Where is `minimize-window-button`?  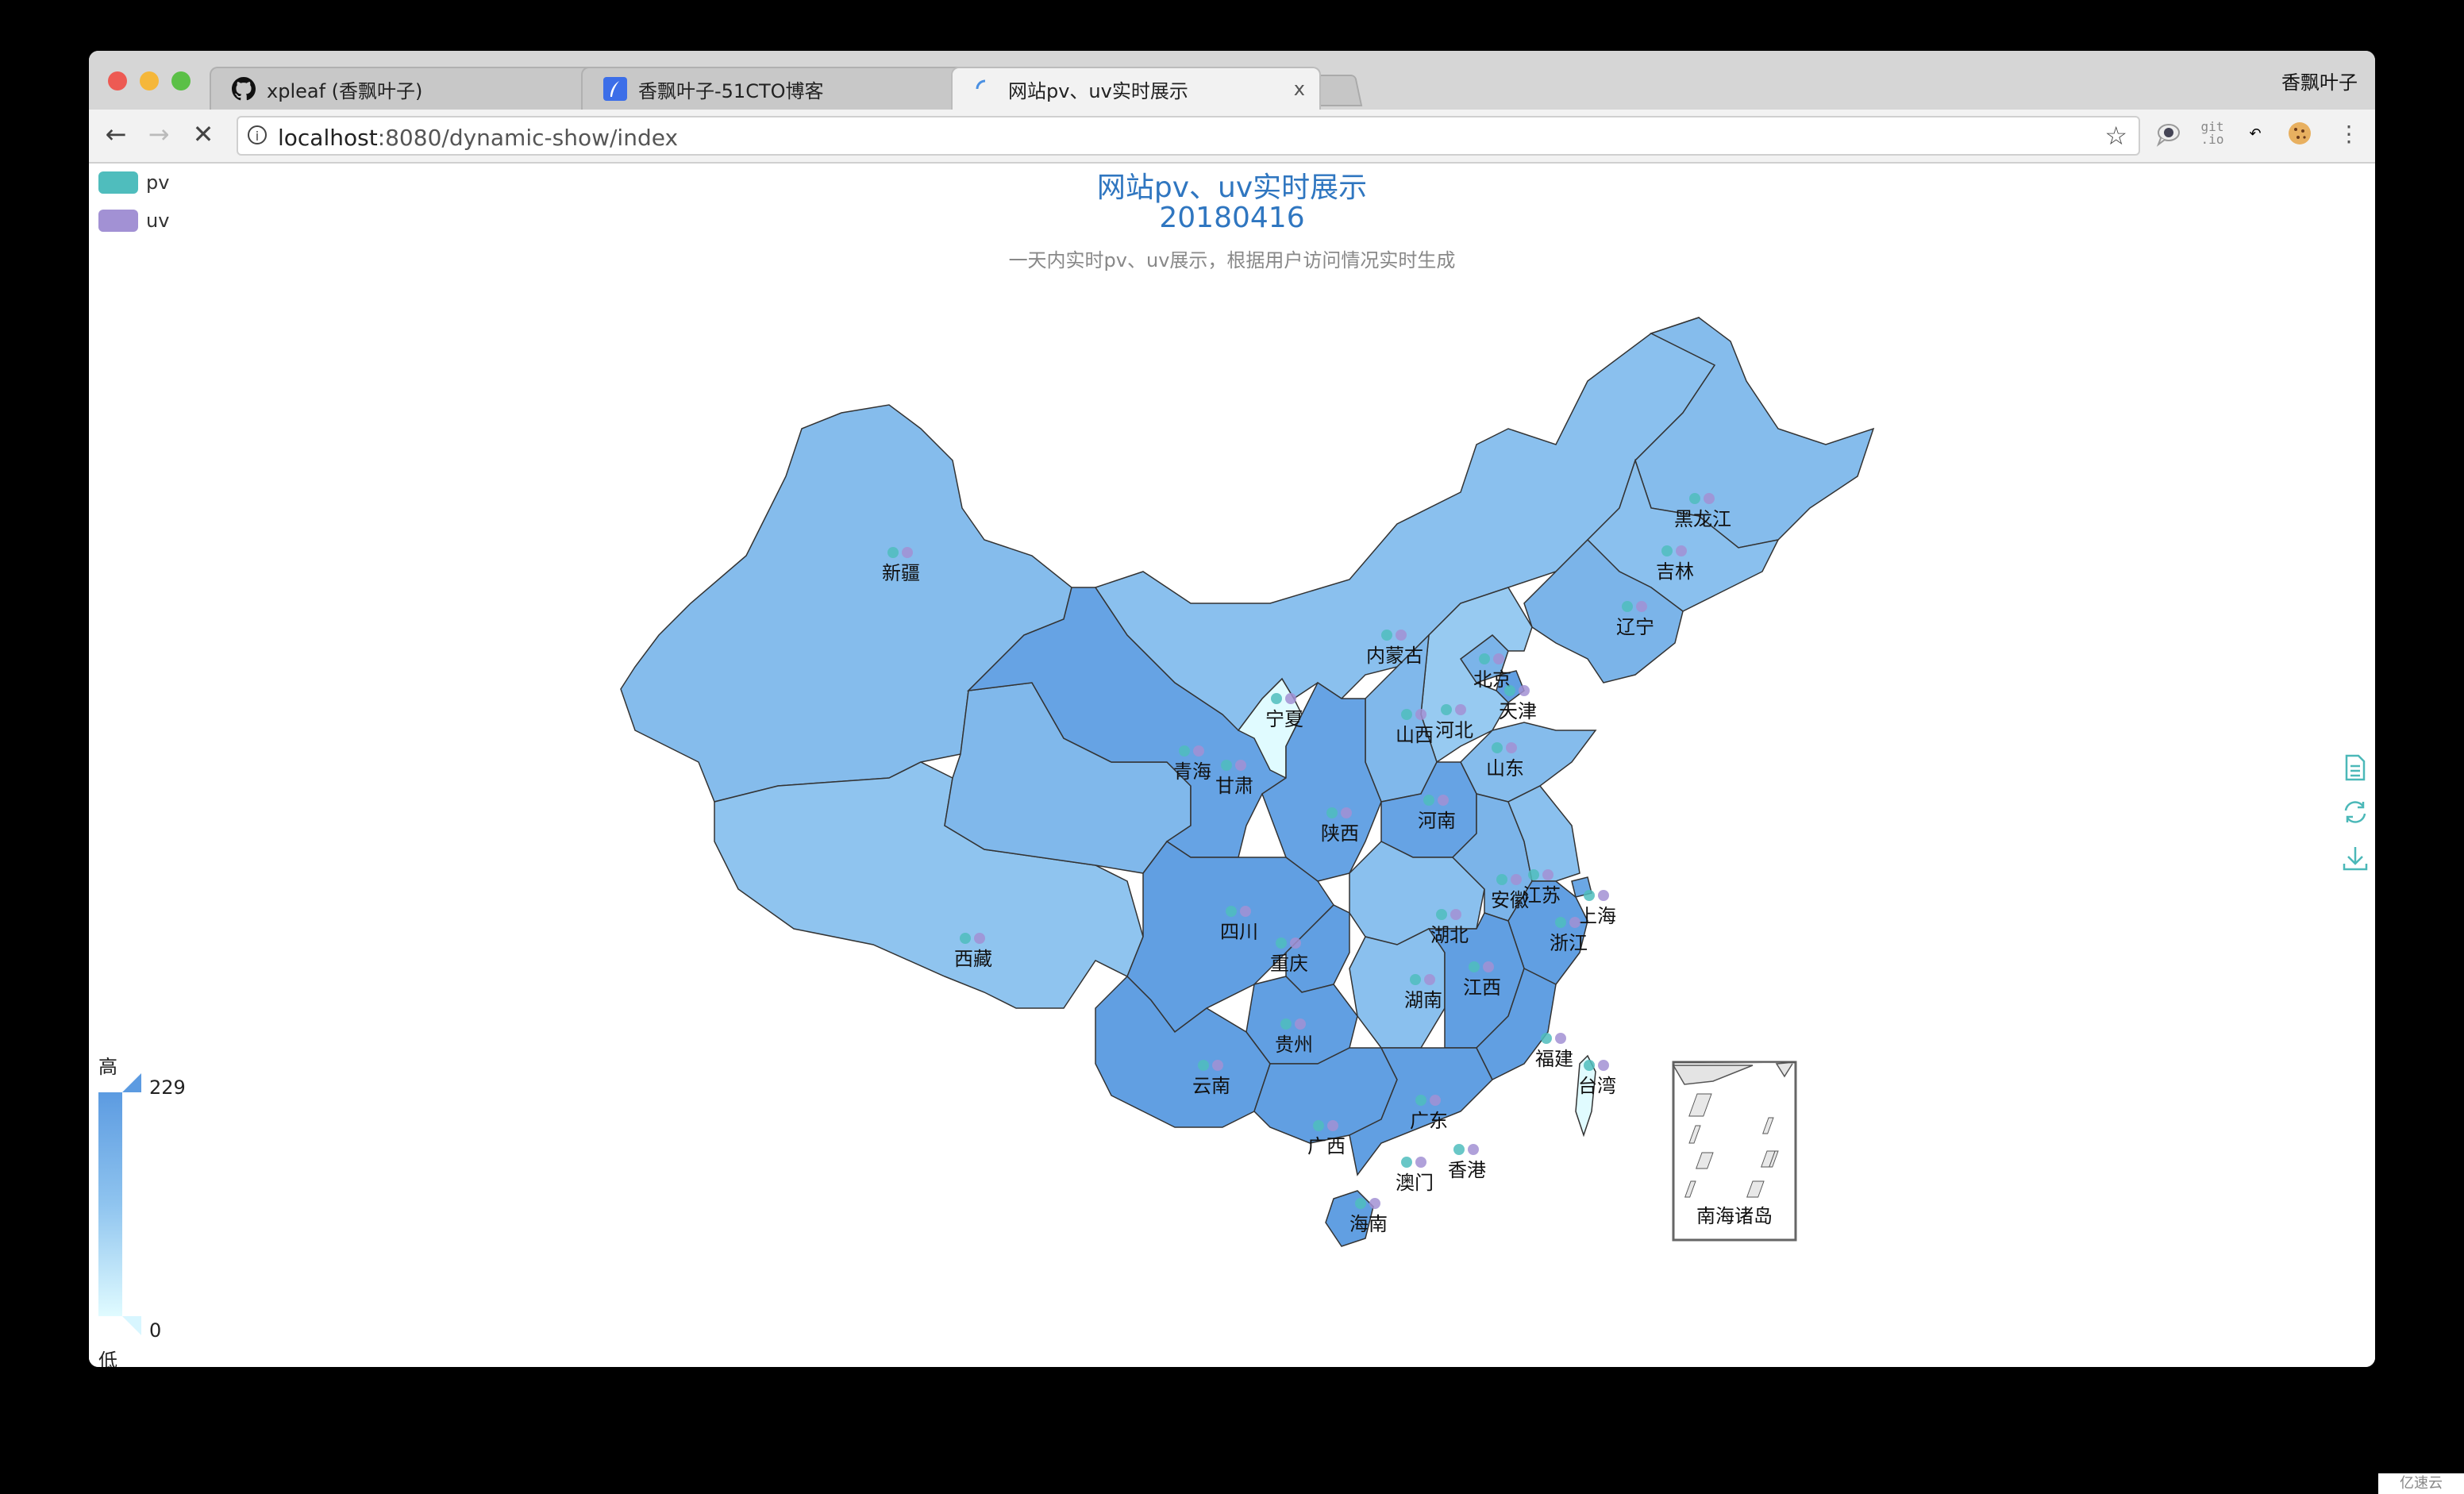 minimize-window-button is located at coordinates (149, 80).